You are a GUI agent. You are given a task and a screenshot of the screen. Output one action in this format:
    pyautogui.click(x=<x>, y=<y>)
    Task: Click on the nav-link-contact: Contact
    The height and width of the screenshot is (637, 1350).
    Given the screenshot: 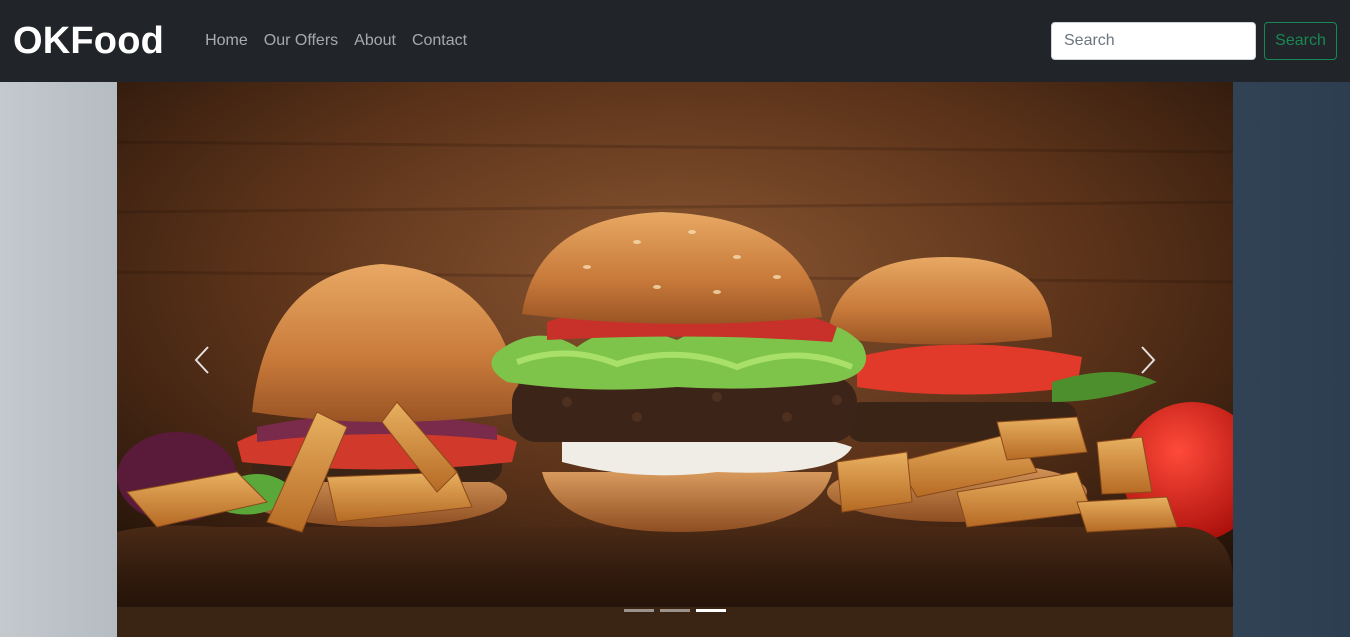 What is the action you would take?
    pyautogui.click(x=439, y=41)
    